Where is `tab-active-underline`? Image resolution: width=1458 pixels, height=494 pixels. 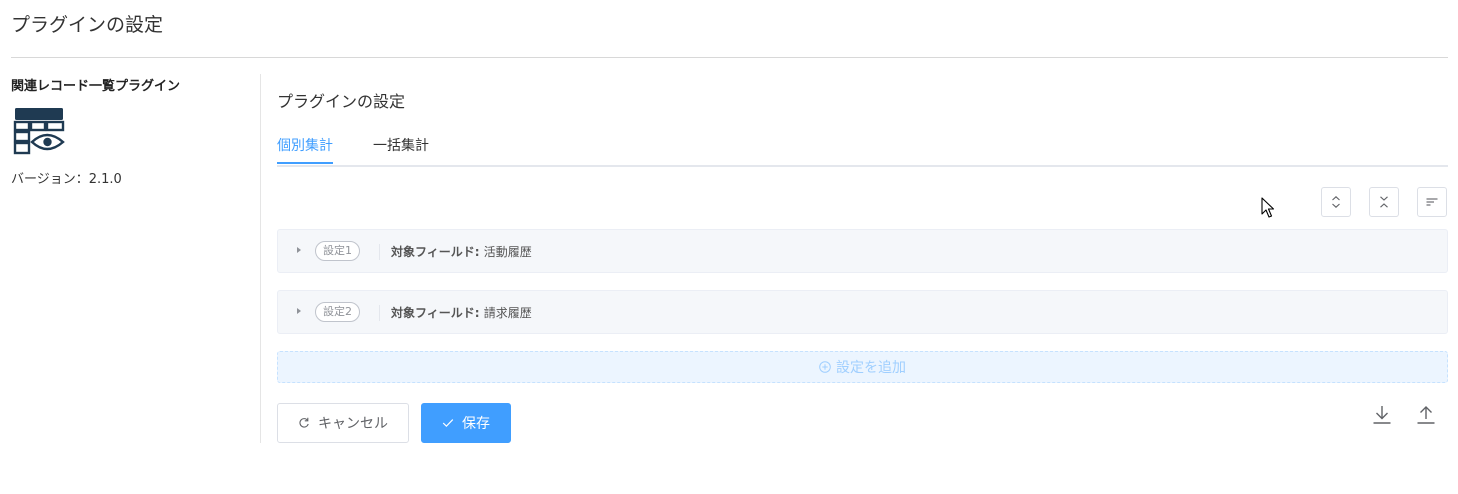 tab-active-underline is located at coordinates (305, 163).